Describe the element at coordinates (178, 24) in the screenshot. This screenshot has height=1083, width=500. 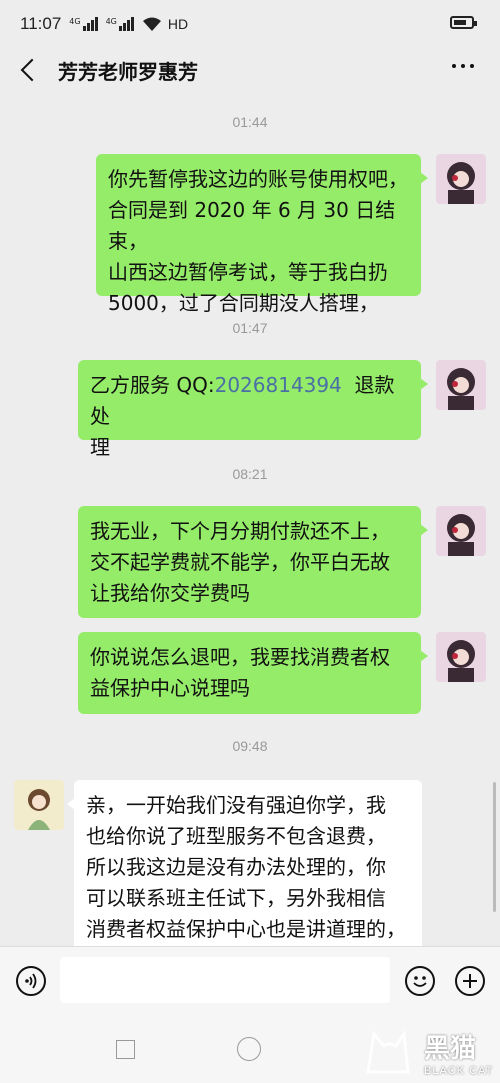
I see `hd-badge: HD` at that location.